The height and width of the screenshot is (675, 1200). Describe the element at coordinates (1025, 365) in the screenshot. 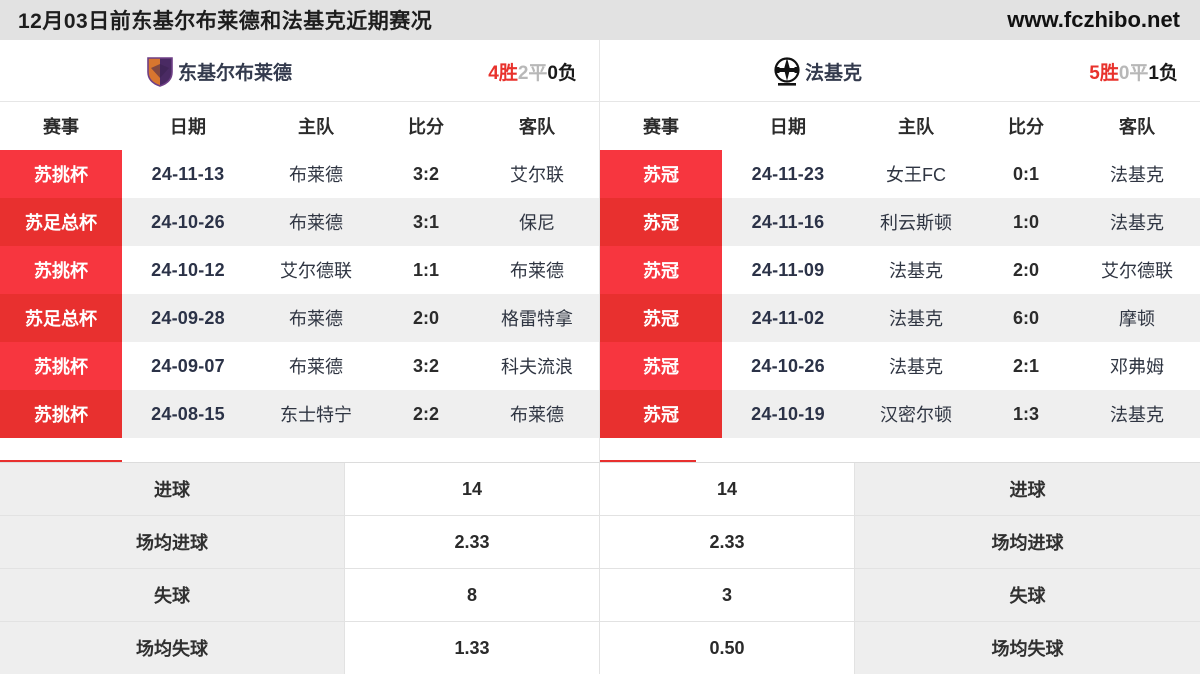

I see `cell-score: 2:1` at that location.